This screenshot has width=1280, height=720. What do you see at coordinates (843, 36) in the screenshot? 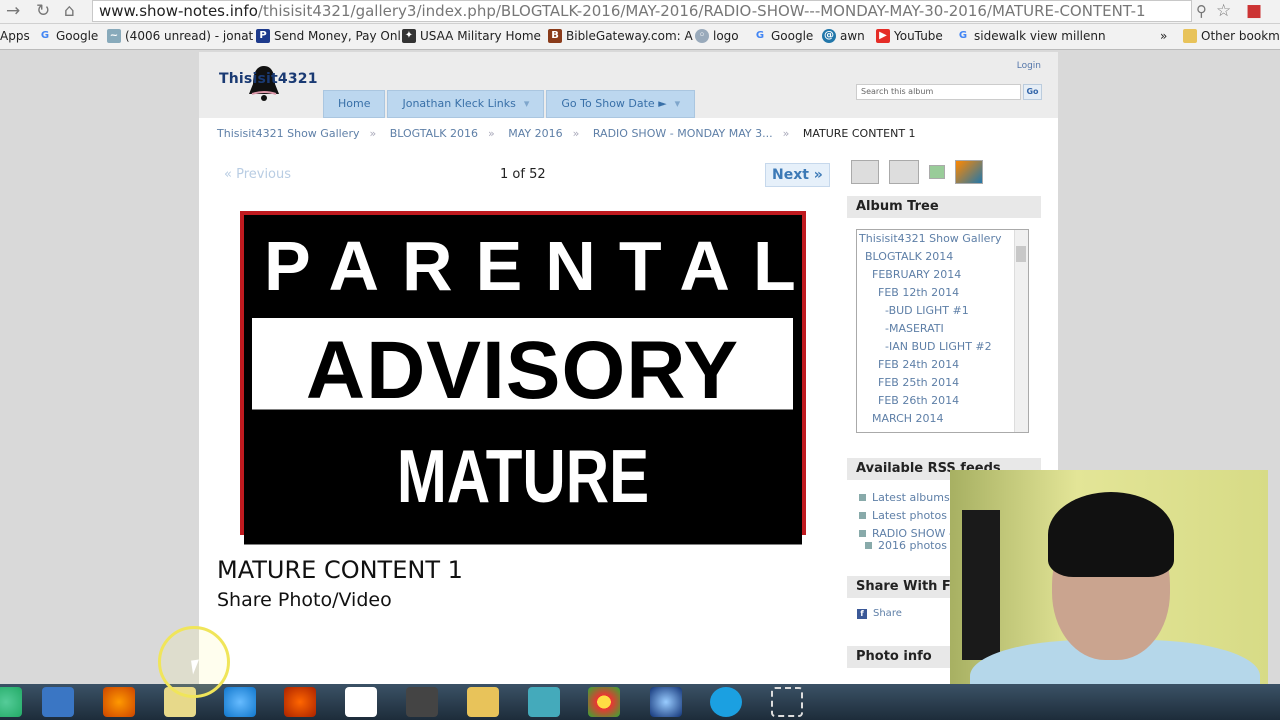
I see `bookmark-awn: @ awn` at bounding box center [843, 36].